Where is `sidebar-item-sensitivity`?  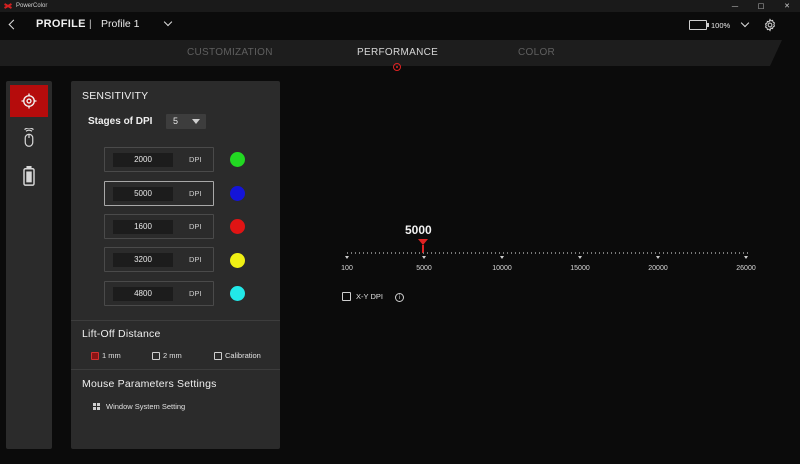 sidebar-item-sensitivity is located at coordinates (29, 101).